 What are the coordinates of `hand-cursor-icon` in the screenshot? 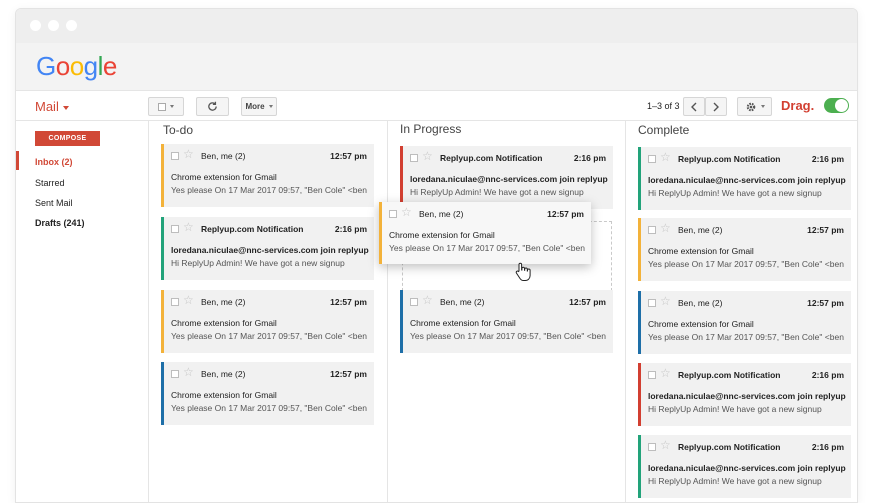 It's located at (523, 271).